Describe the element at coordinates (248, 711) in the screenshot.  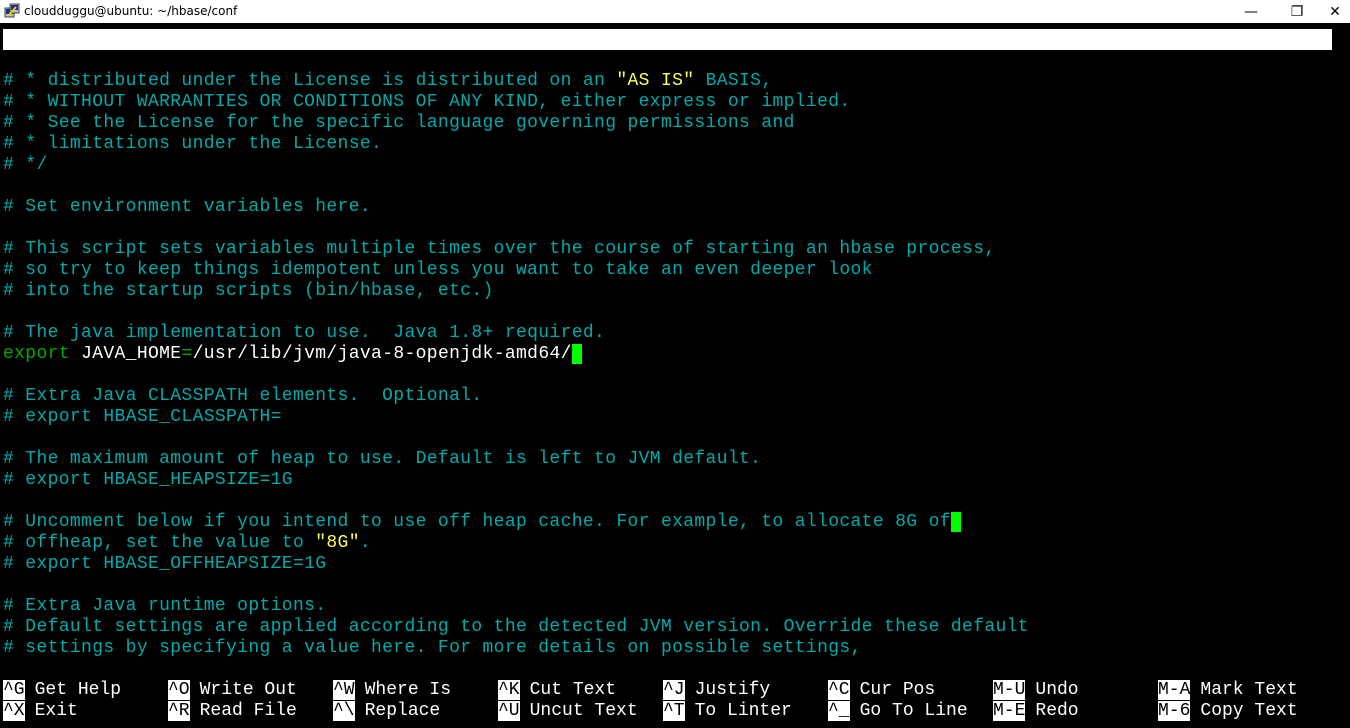
I see `shortcut-label: Read File` at that location.